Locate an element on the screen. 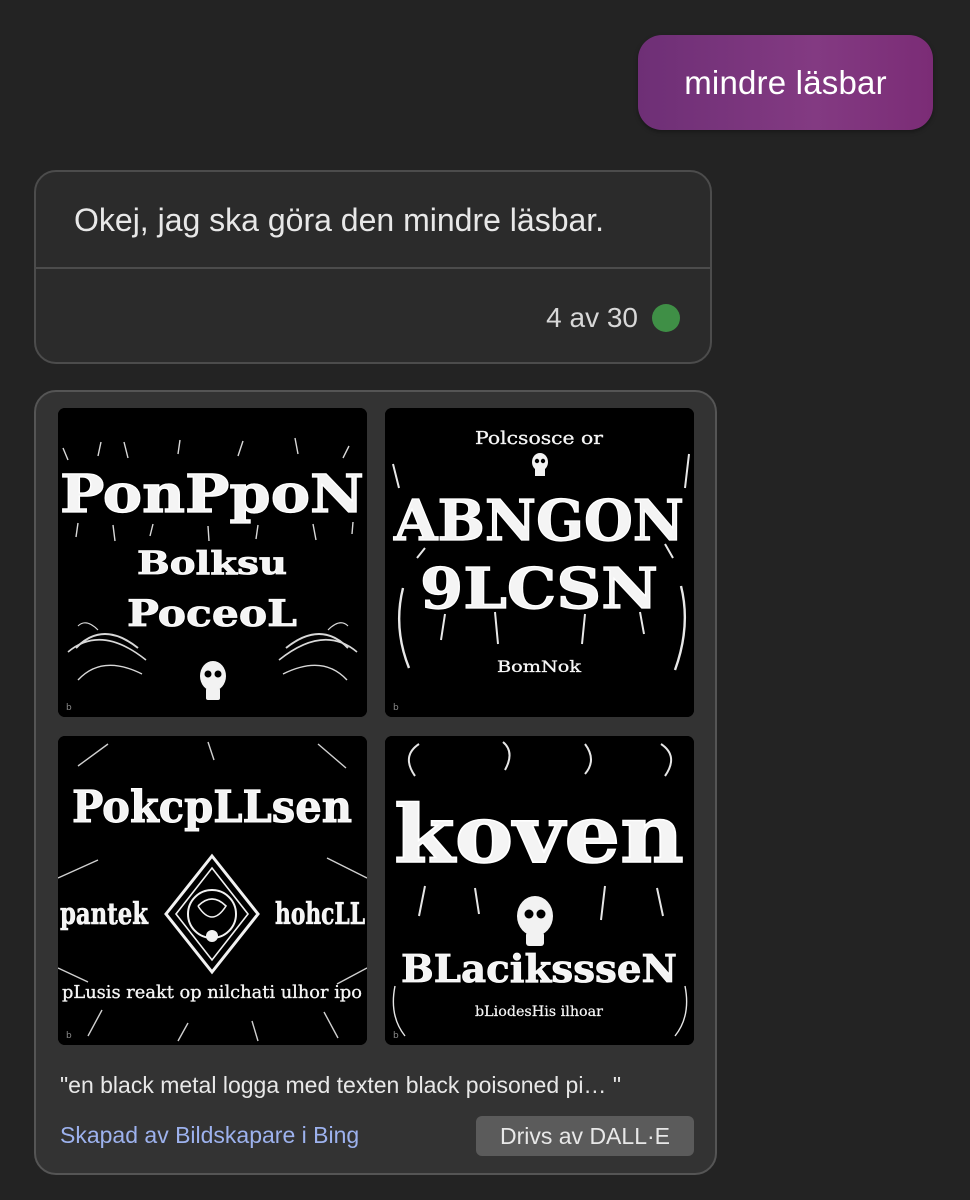 This screenshot has height=1200, width=970. user-message-text: mindre läsbar is located at coordinates (785, 82).